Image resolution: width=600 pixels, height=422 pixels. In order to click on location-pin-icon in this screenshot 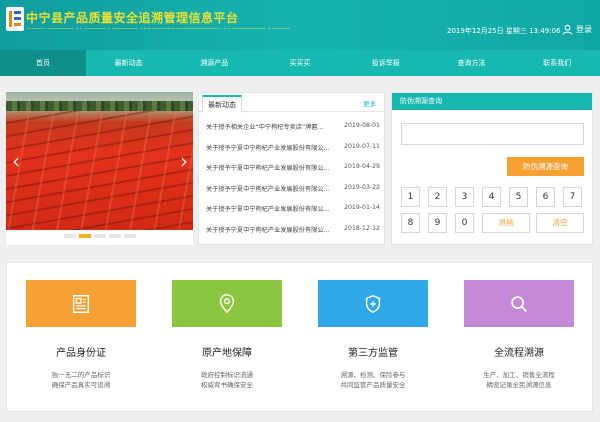, I will do `click(227, 303)`.